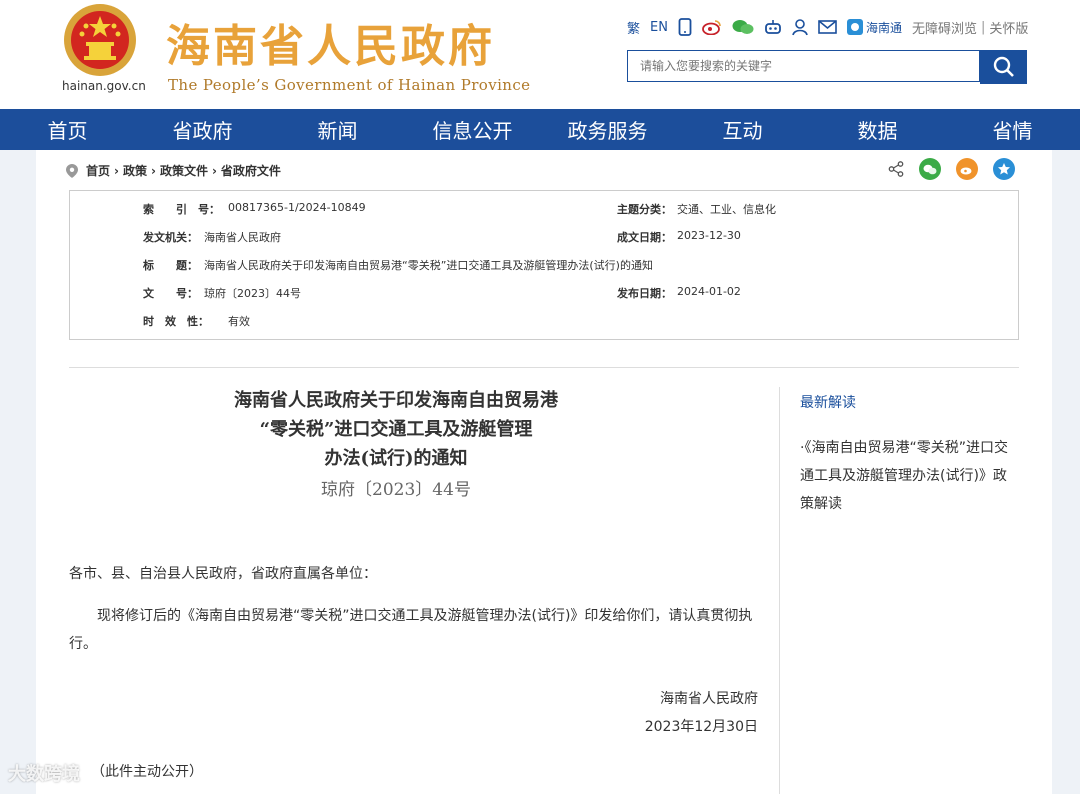  Describe the element at coordinates (100, 40) in the screenshot. I see `national-emblem-icon` at that location.